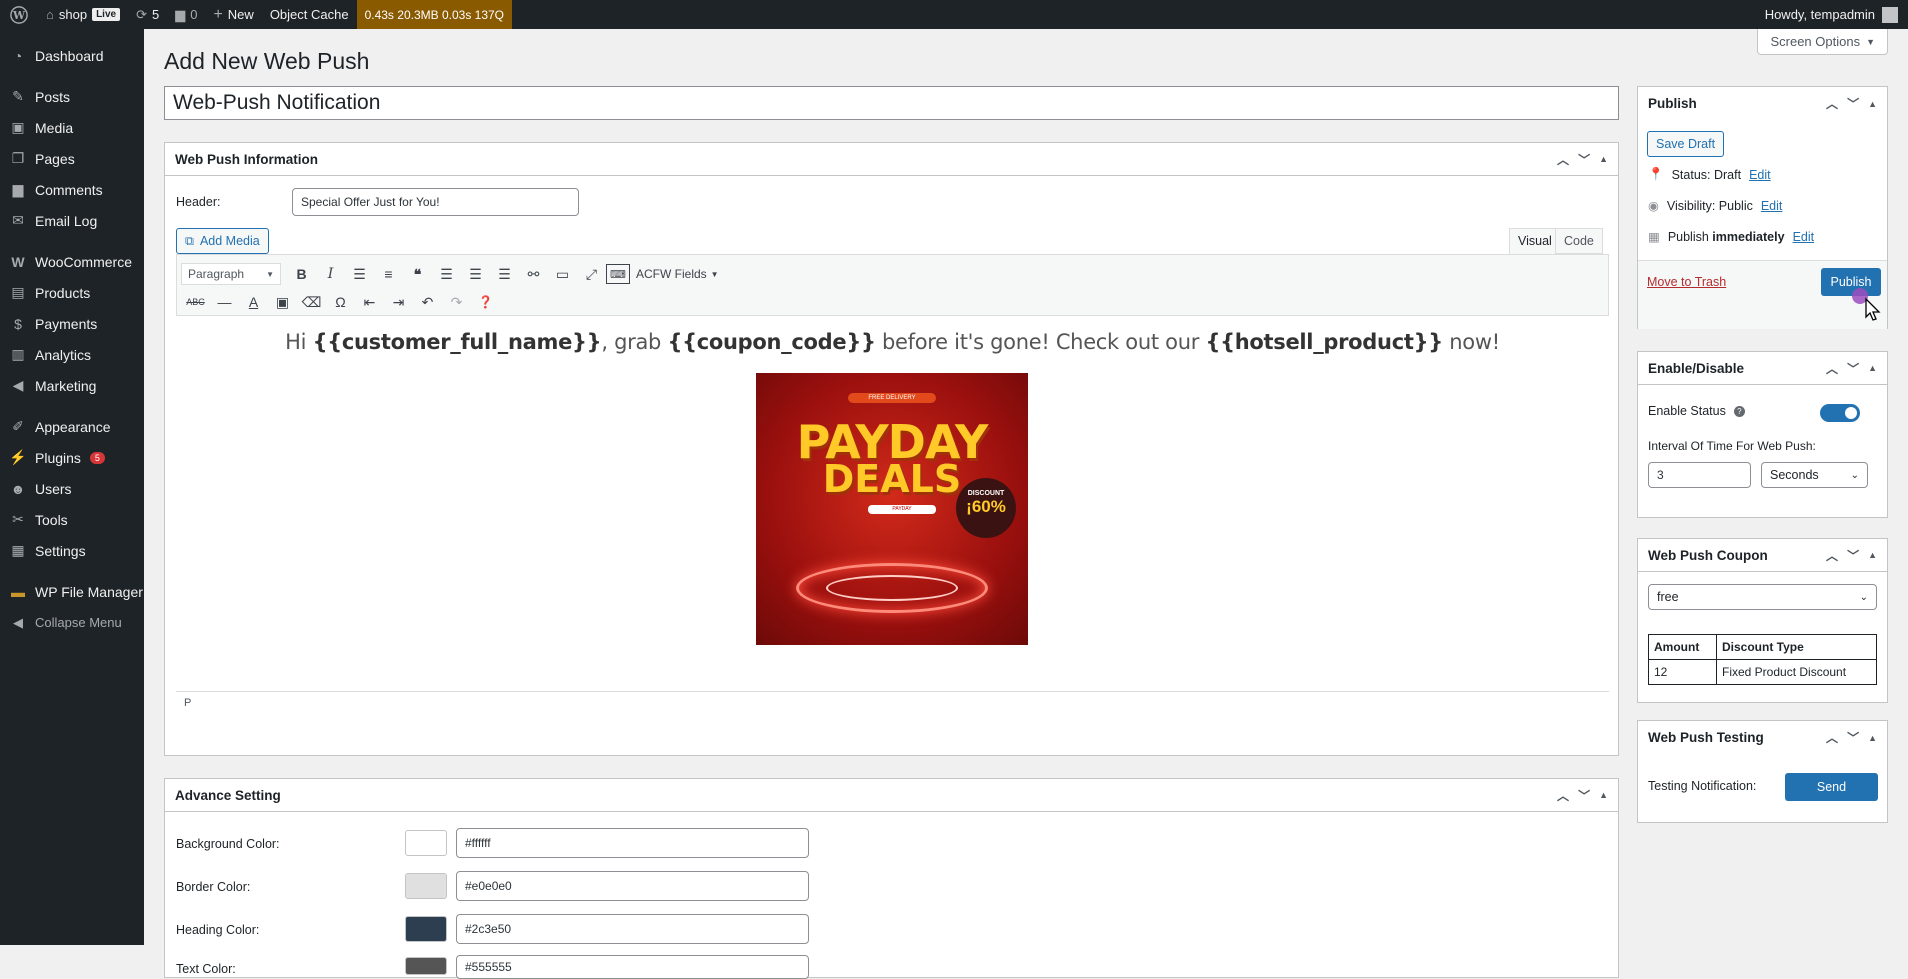 The image size is (1908, 979). I want to click on object-cache-link: Object Cache, so click(309, 14).